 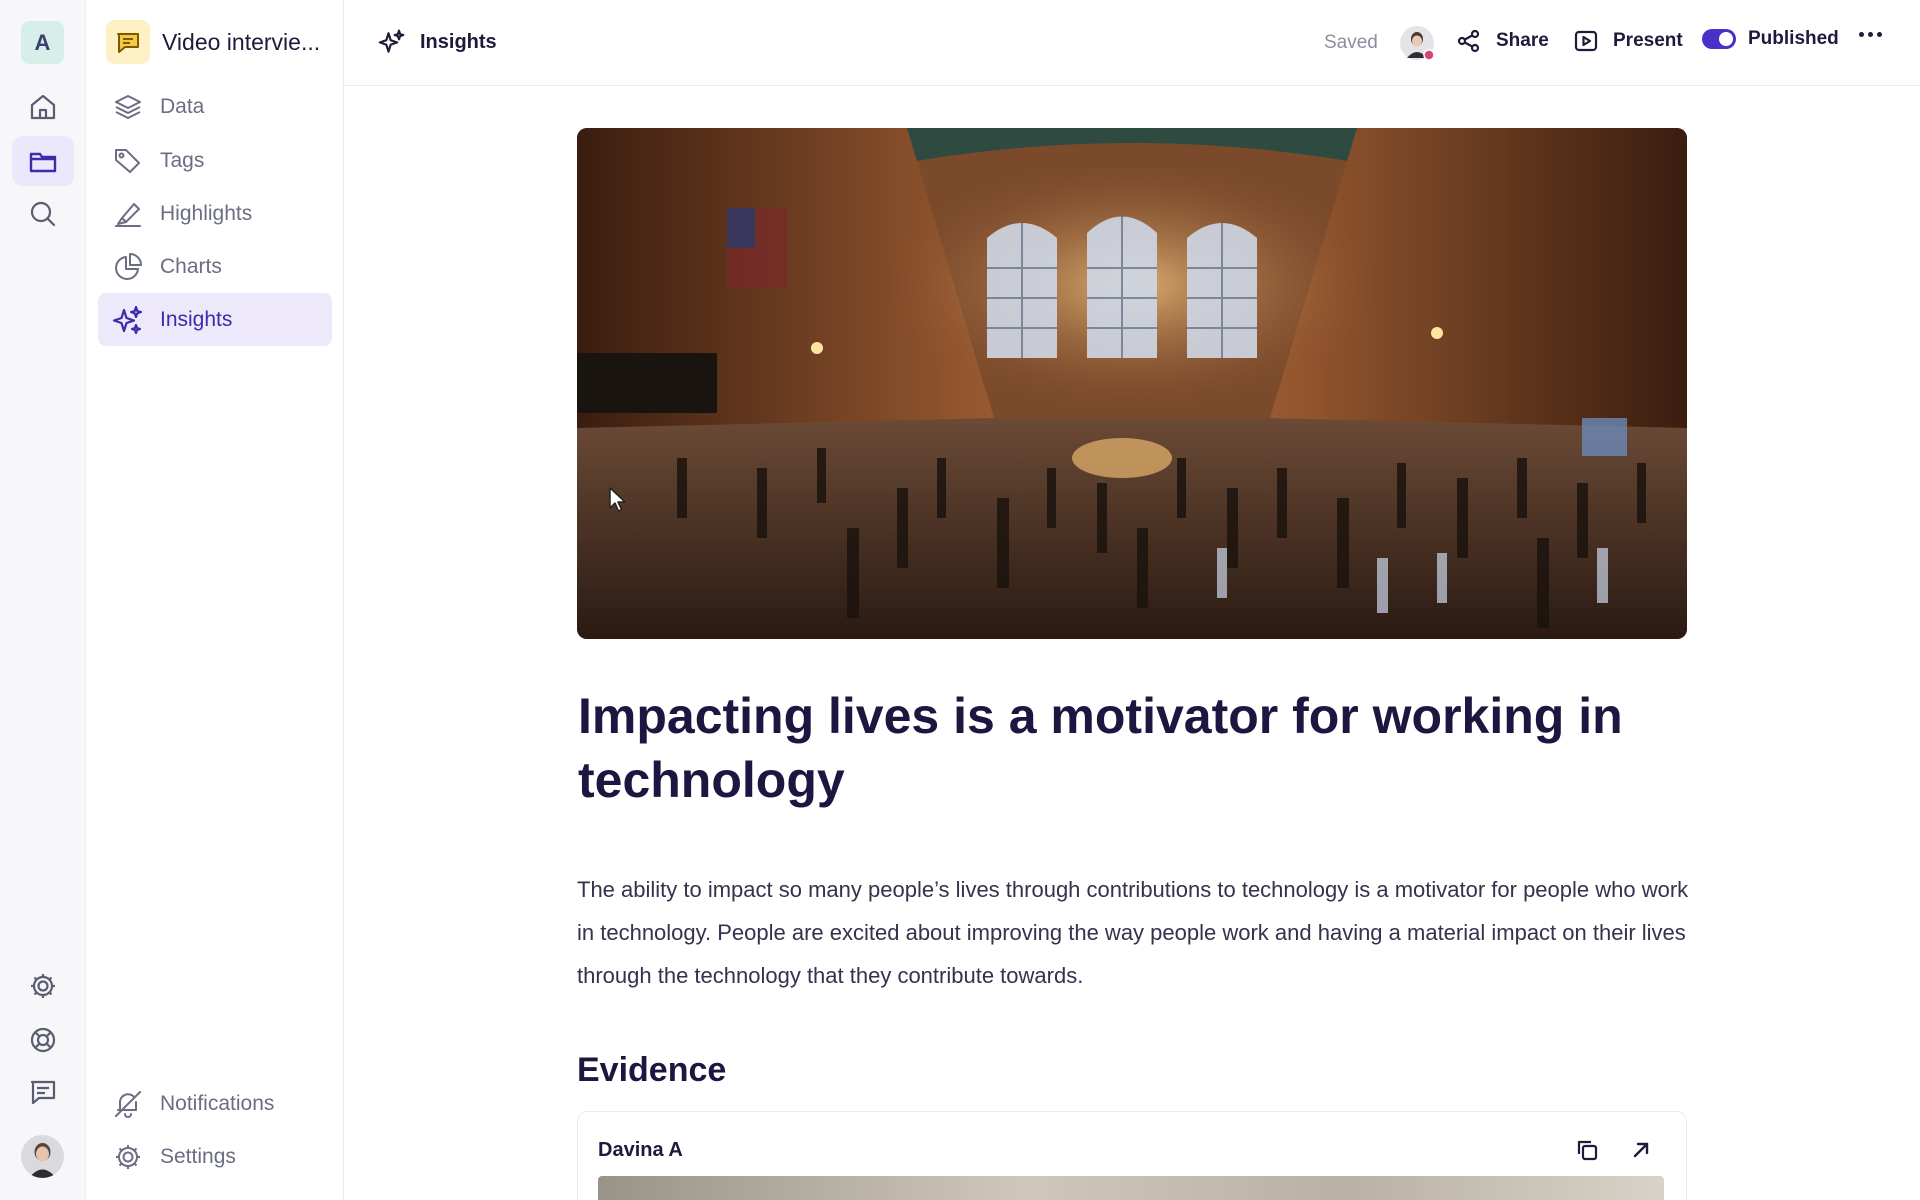 I want to click on sidebar-item-settings: Settings, so click(x=215, y=1156).